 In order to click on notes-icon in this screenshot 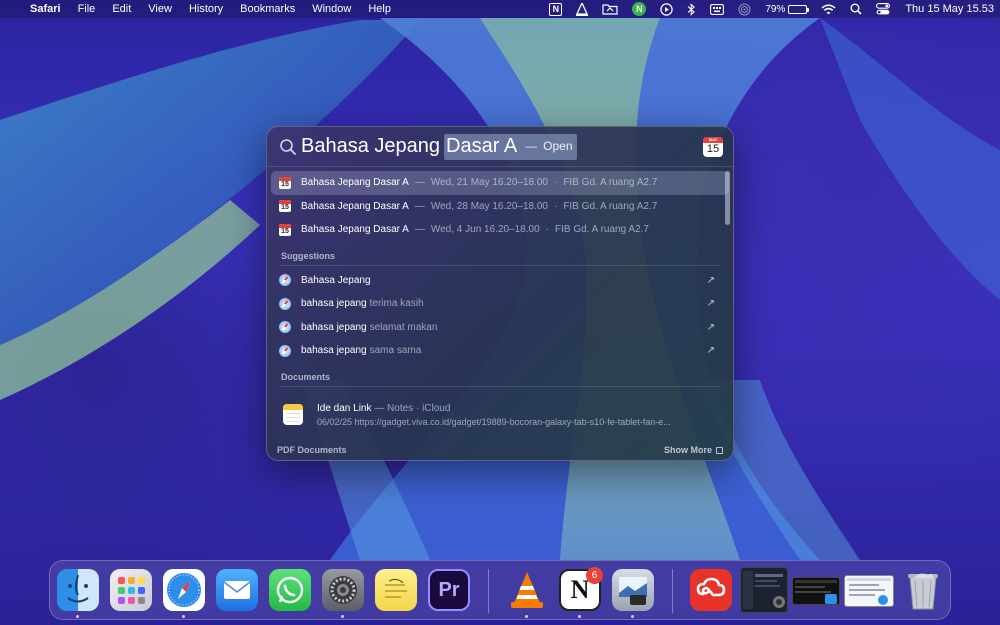, I will do `click(293, 414)`.